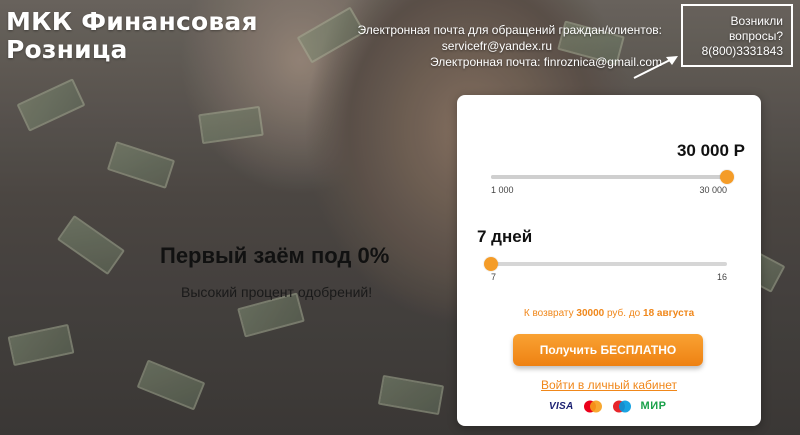 This screenshot has height=435, width=800. I want to click on maestro-icon, so click(621, 406).